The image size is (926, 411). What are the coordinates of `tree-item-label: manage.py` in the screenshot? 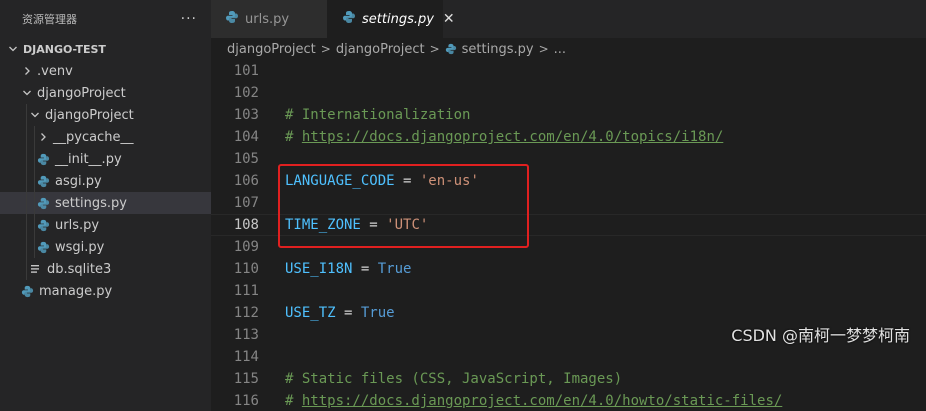 It's located at (76, 291).